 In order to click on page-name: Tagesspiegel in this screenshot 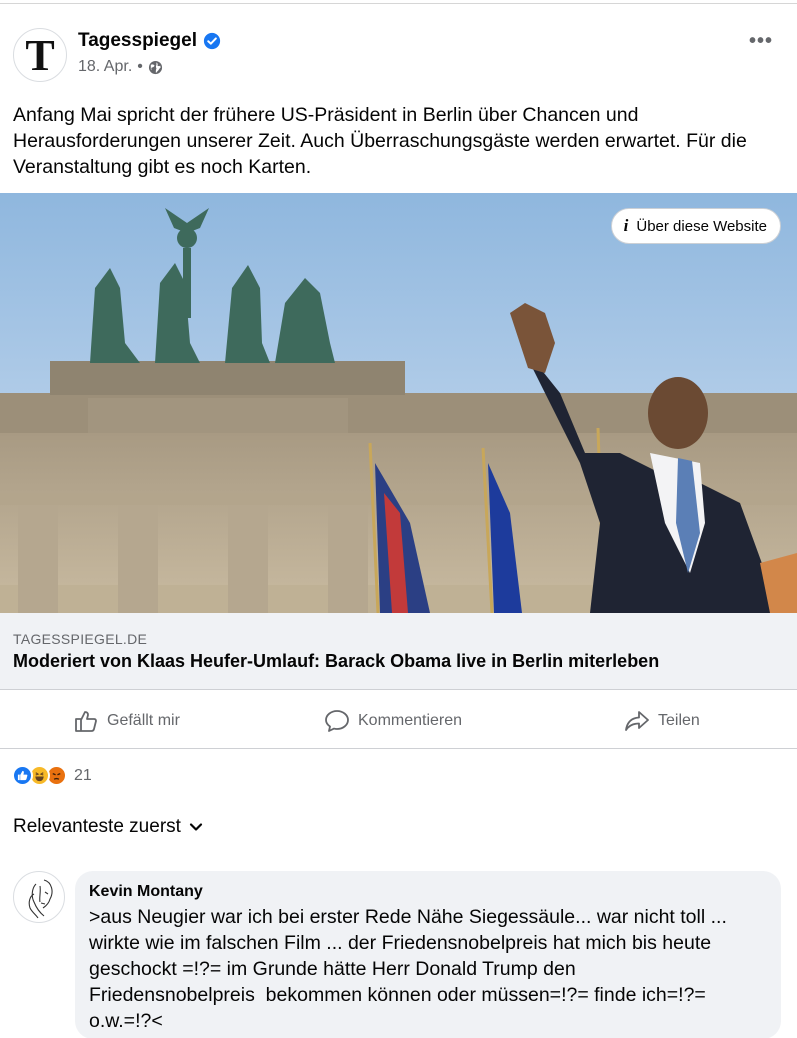, I will do `click(137, 41)`.